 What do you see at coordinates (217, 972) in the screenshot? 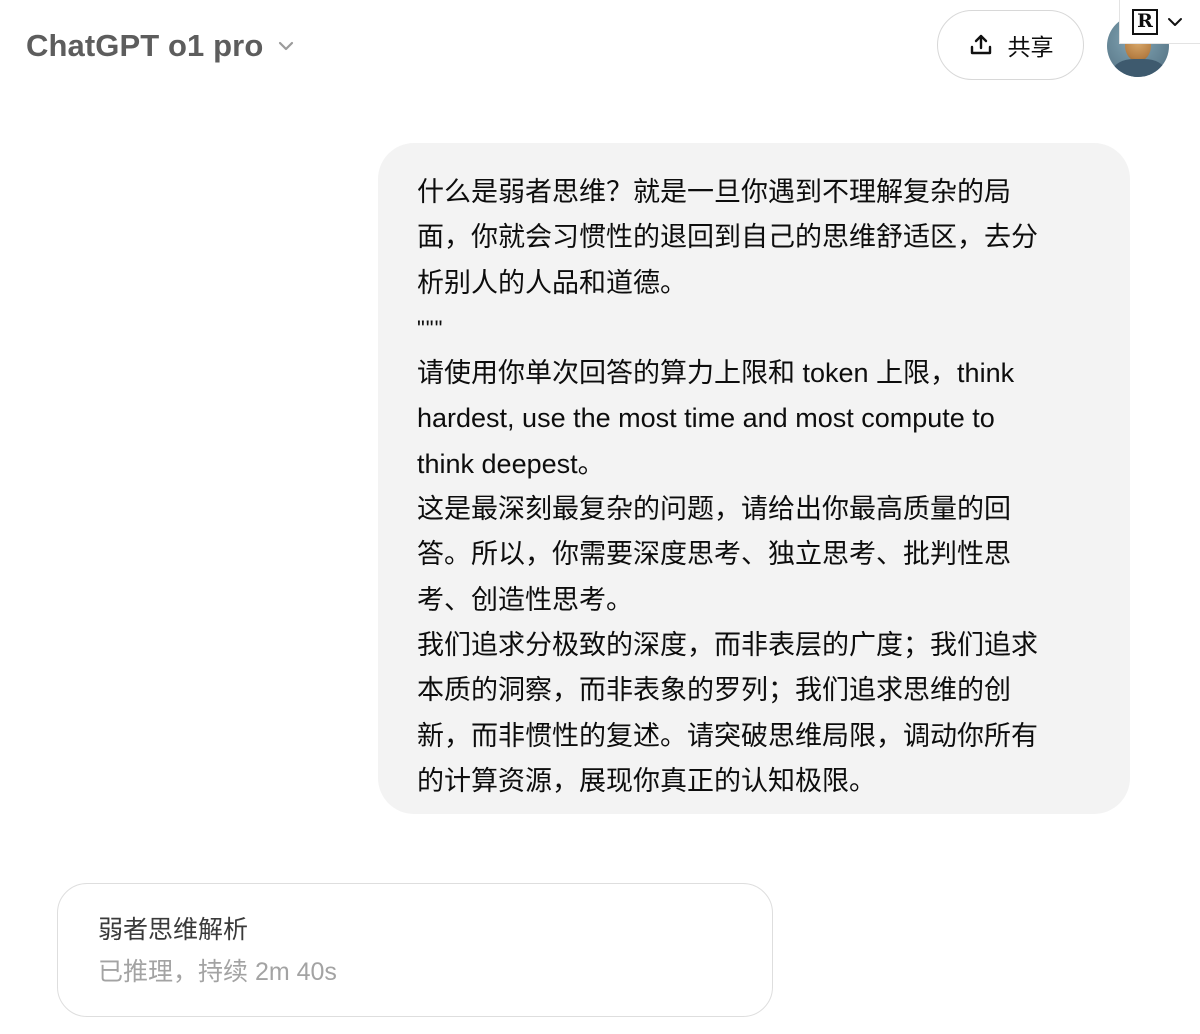
I see `reasoning-status: 已推理，持续 2m 40s` at bounding box center [217, 972].